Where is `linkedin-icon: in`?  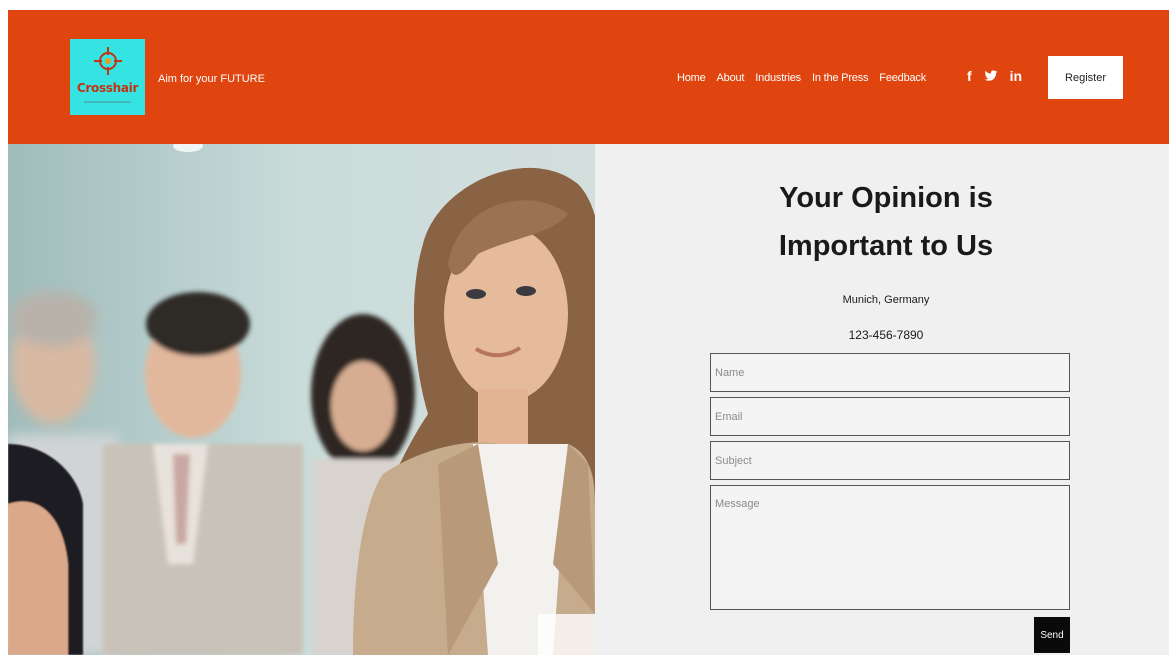 linkedin-icon: in is located at coordinates (1016, 76).